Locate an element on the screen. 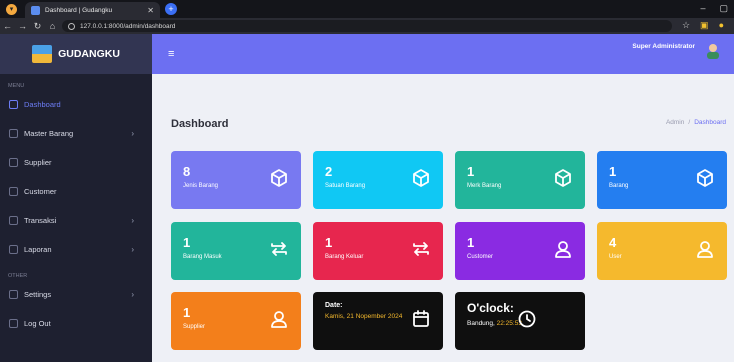  sidebar-item-master-barang: Master Barang › is located at coordinates (76, 133).